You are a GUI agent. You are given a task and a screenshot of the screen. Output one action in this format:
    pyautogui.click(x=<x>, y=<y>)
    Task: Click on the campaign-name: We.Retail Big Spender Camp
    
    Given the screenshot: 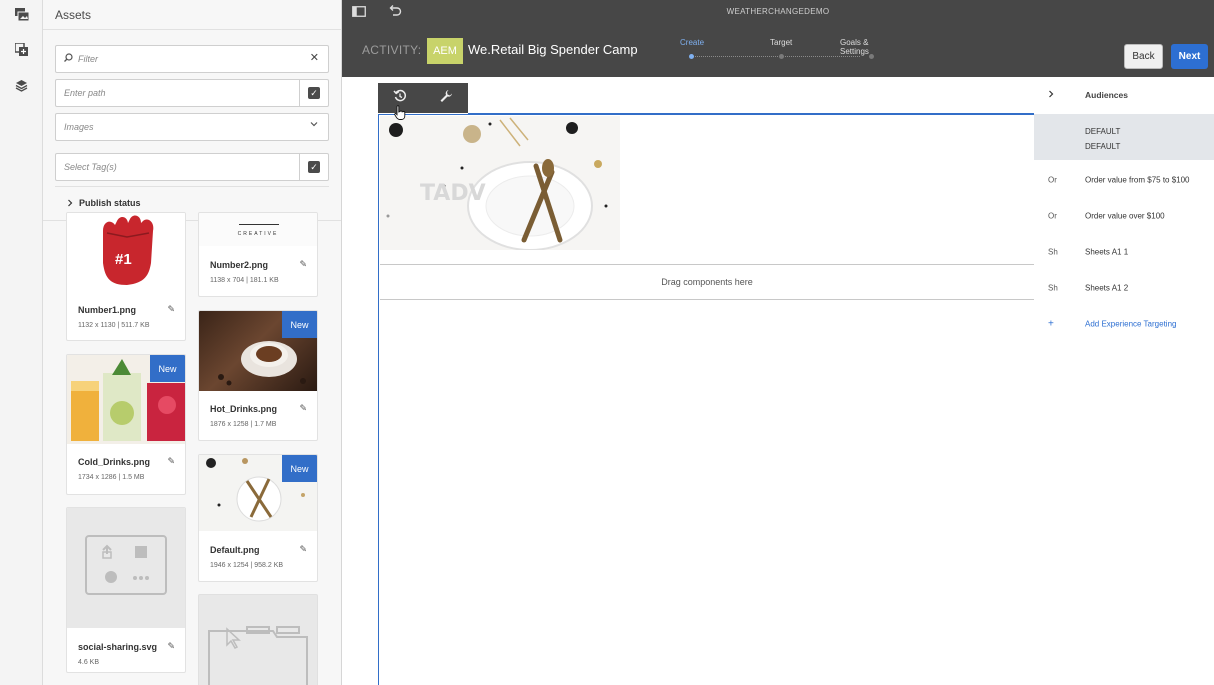 What is the action you would take?
    pyautogui.click(x=553, y=49)
    